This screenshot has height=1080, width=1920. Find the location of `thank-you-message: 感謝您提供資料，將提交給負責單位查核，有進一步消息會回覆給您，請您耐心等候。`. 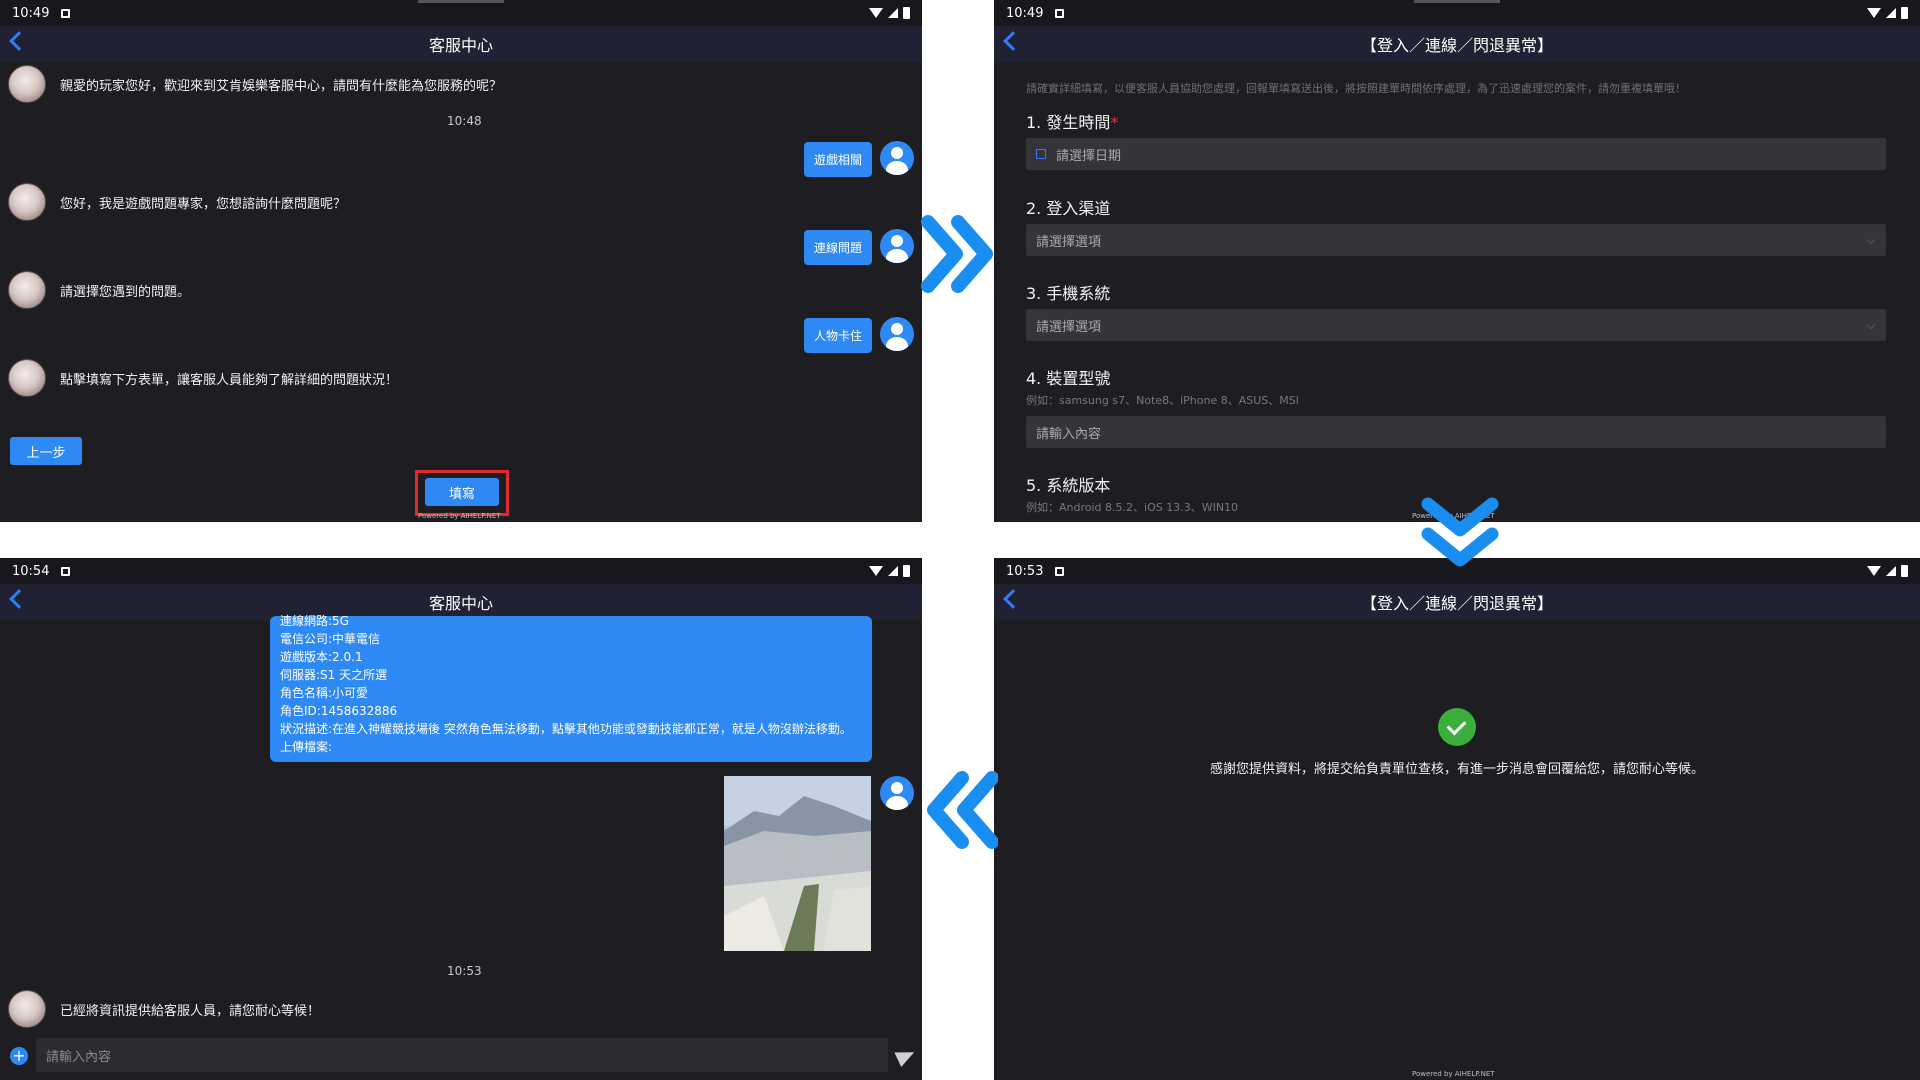

thank-you-message: 感謝您提供資料，將提交給負責單位查核，有進一步消息會回覆給您，請您耐心等候。 is located at coordinates (1456, 769).